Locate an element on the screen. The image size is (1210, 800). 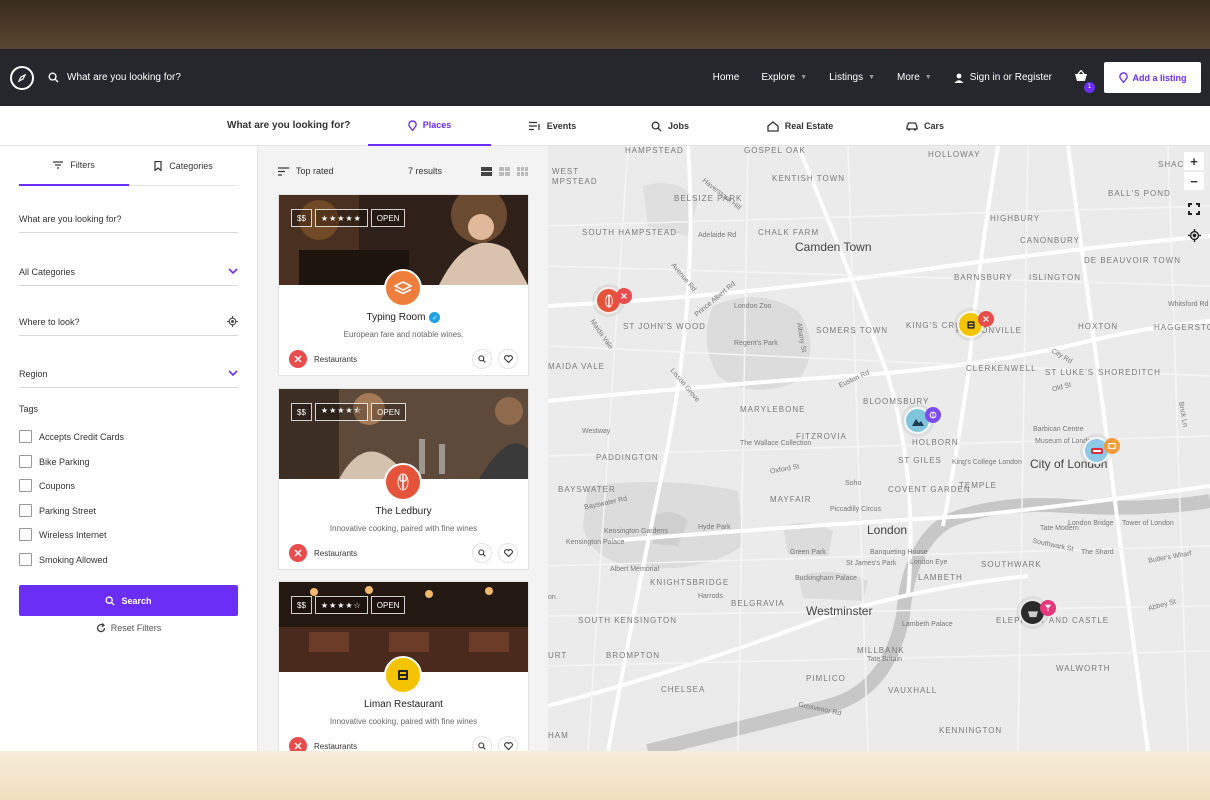
map-label: BROMPTON is located at coordinates (633, 655).